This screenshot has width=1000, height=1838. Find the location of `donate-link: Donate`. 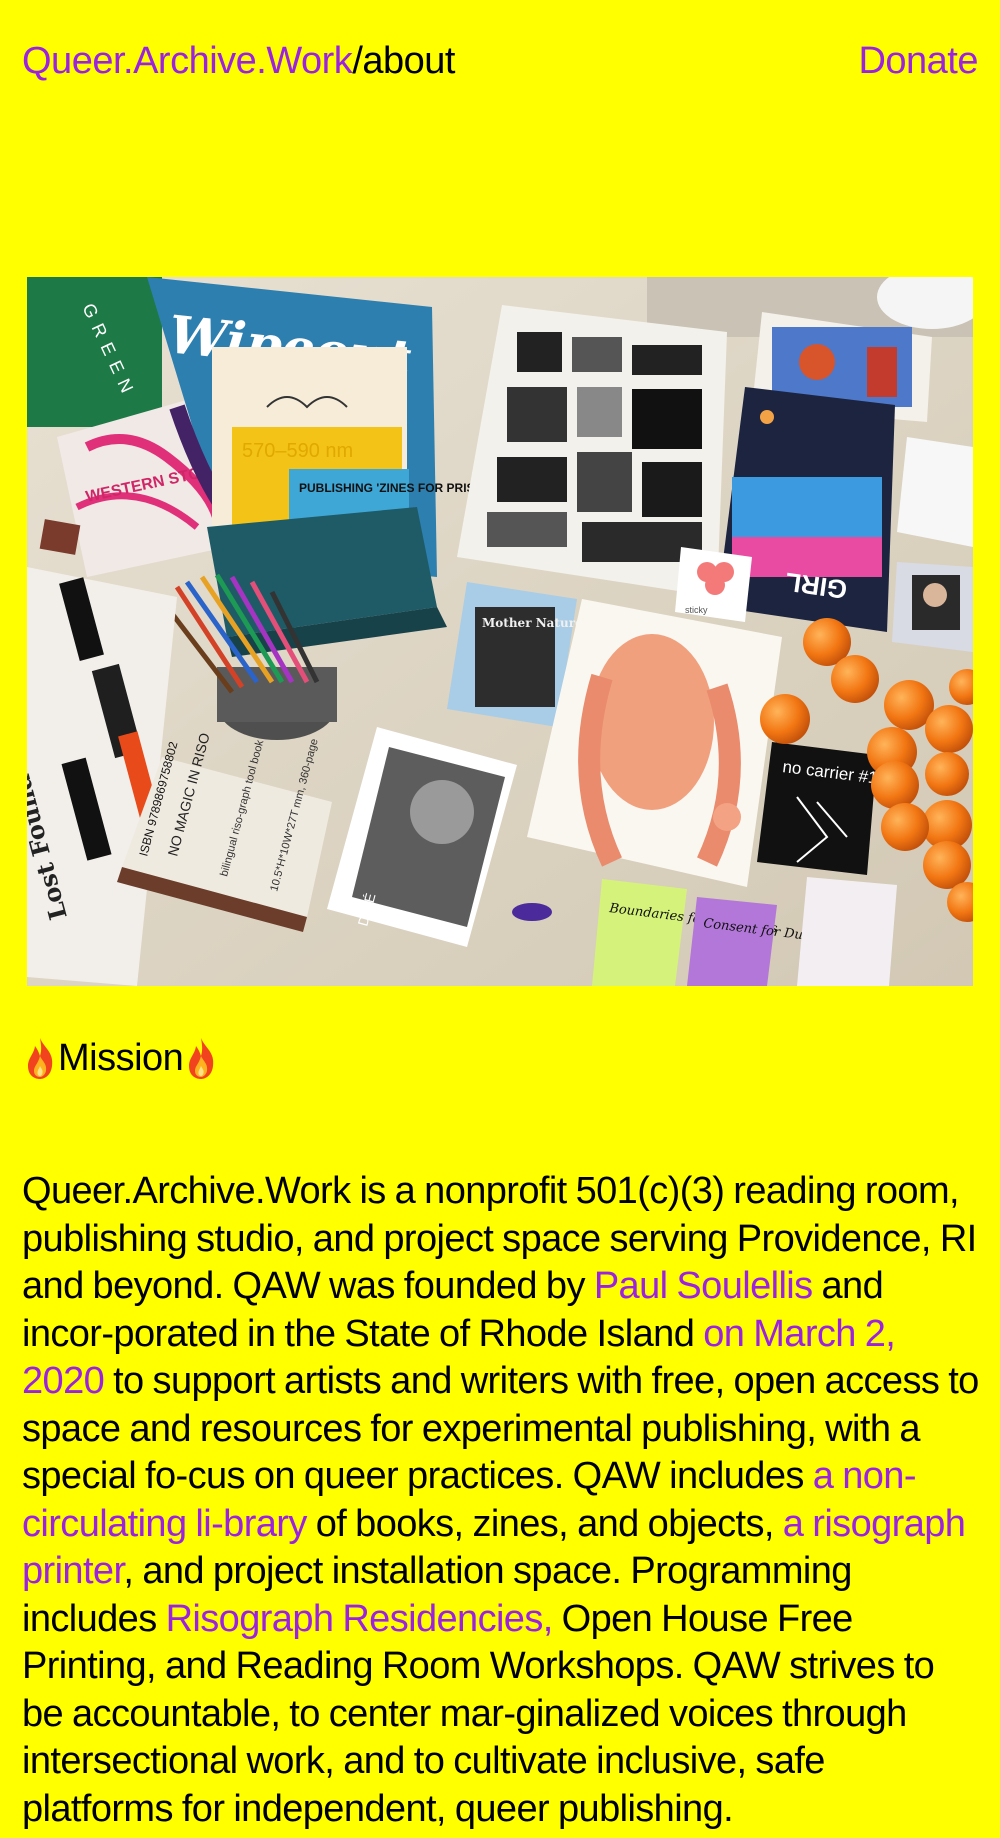

donate-link: Donate is located at coordinates (918, 61).